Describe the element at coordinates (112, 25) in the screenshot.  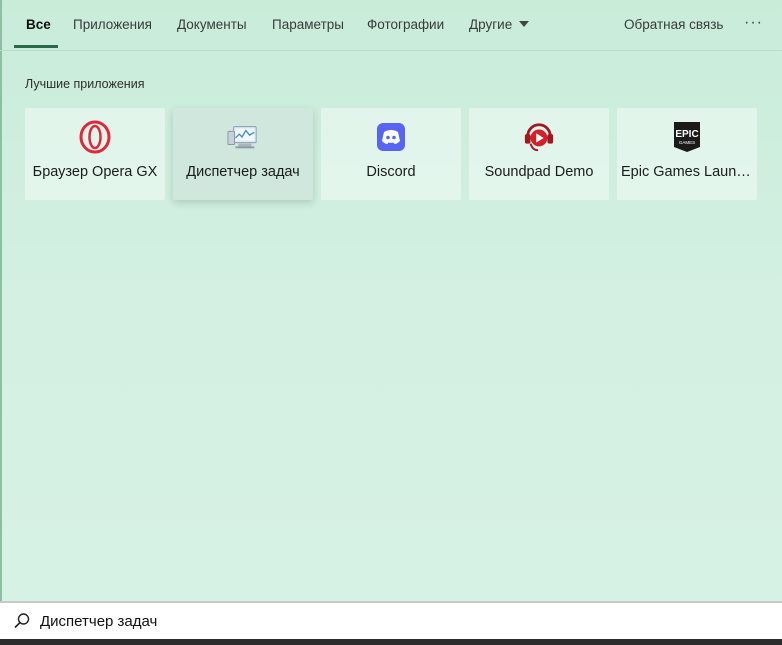
I see `tab-apps: Приложения` at that location.